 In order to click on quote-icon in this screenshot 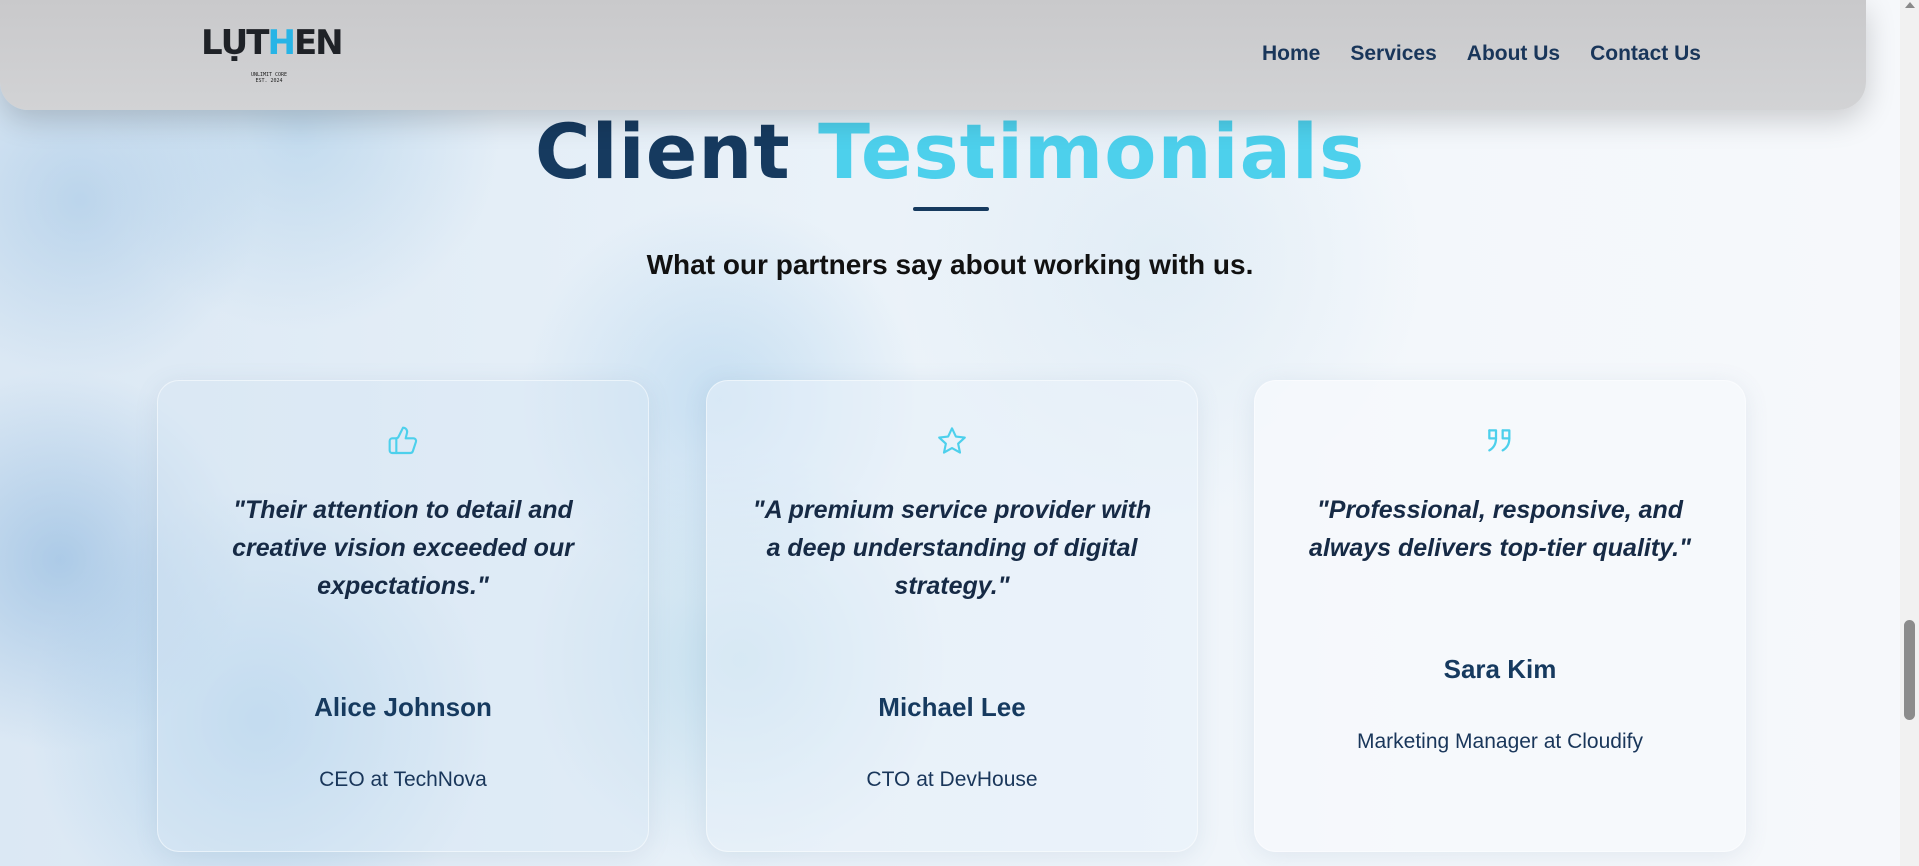, I will do `click(1499, 440)`.